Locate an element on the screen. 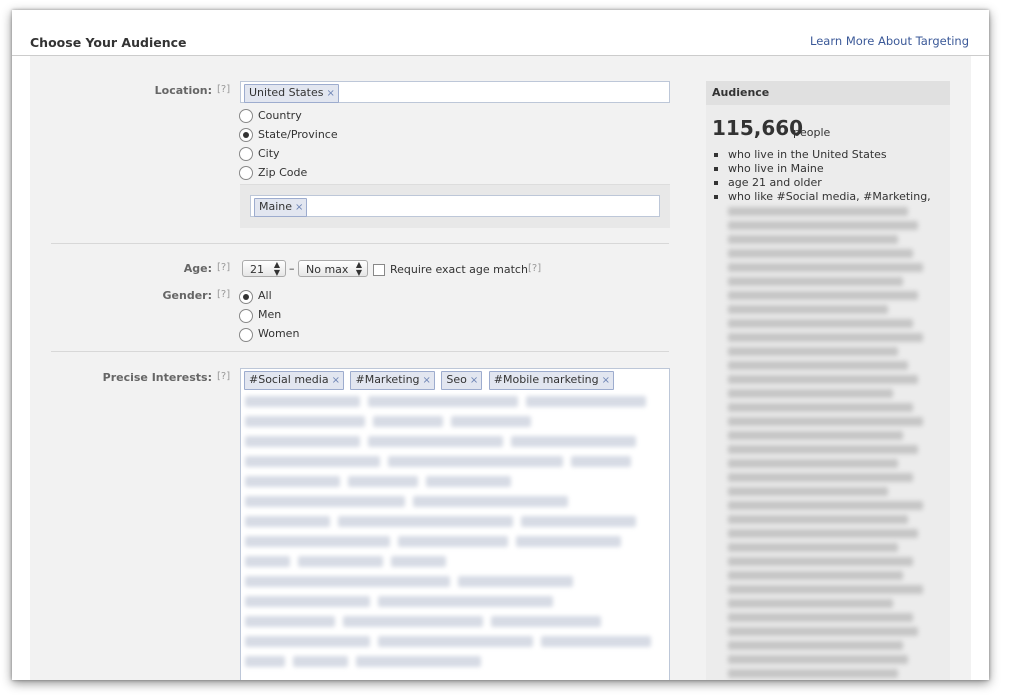 This screenshot has height=697, width=1009. interest-token-label: #Marketing is located at coordinates (387, 379).